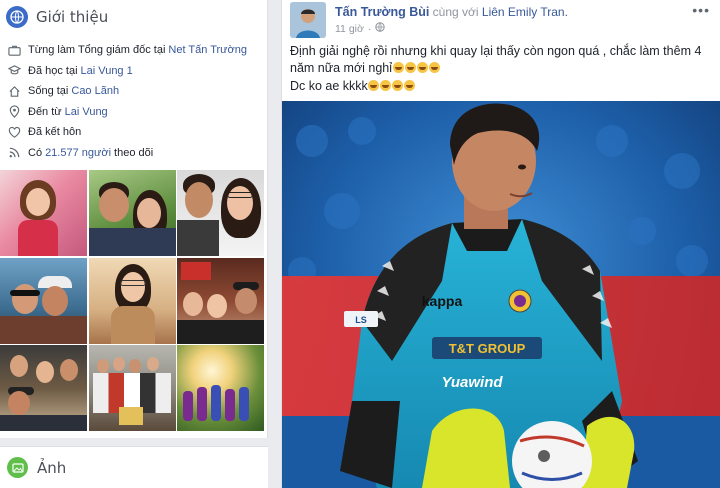  What do you see at coordinates (701, 10) in the screenshot?
I see `more-options-button: •••` at bounding box center [701, 10].